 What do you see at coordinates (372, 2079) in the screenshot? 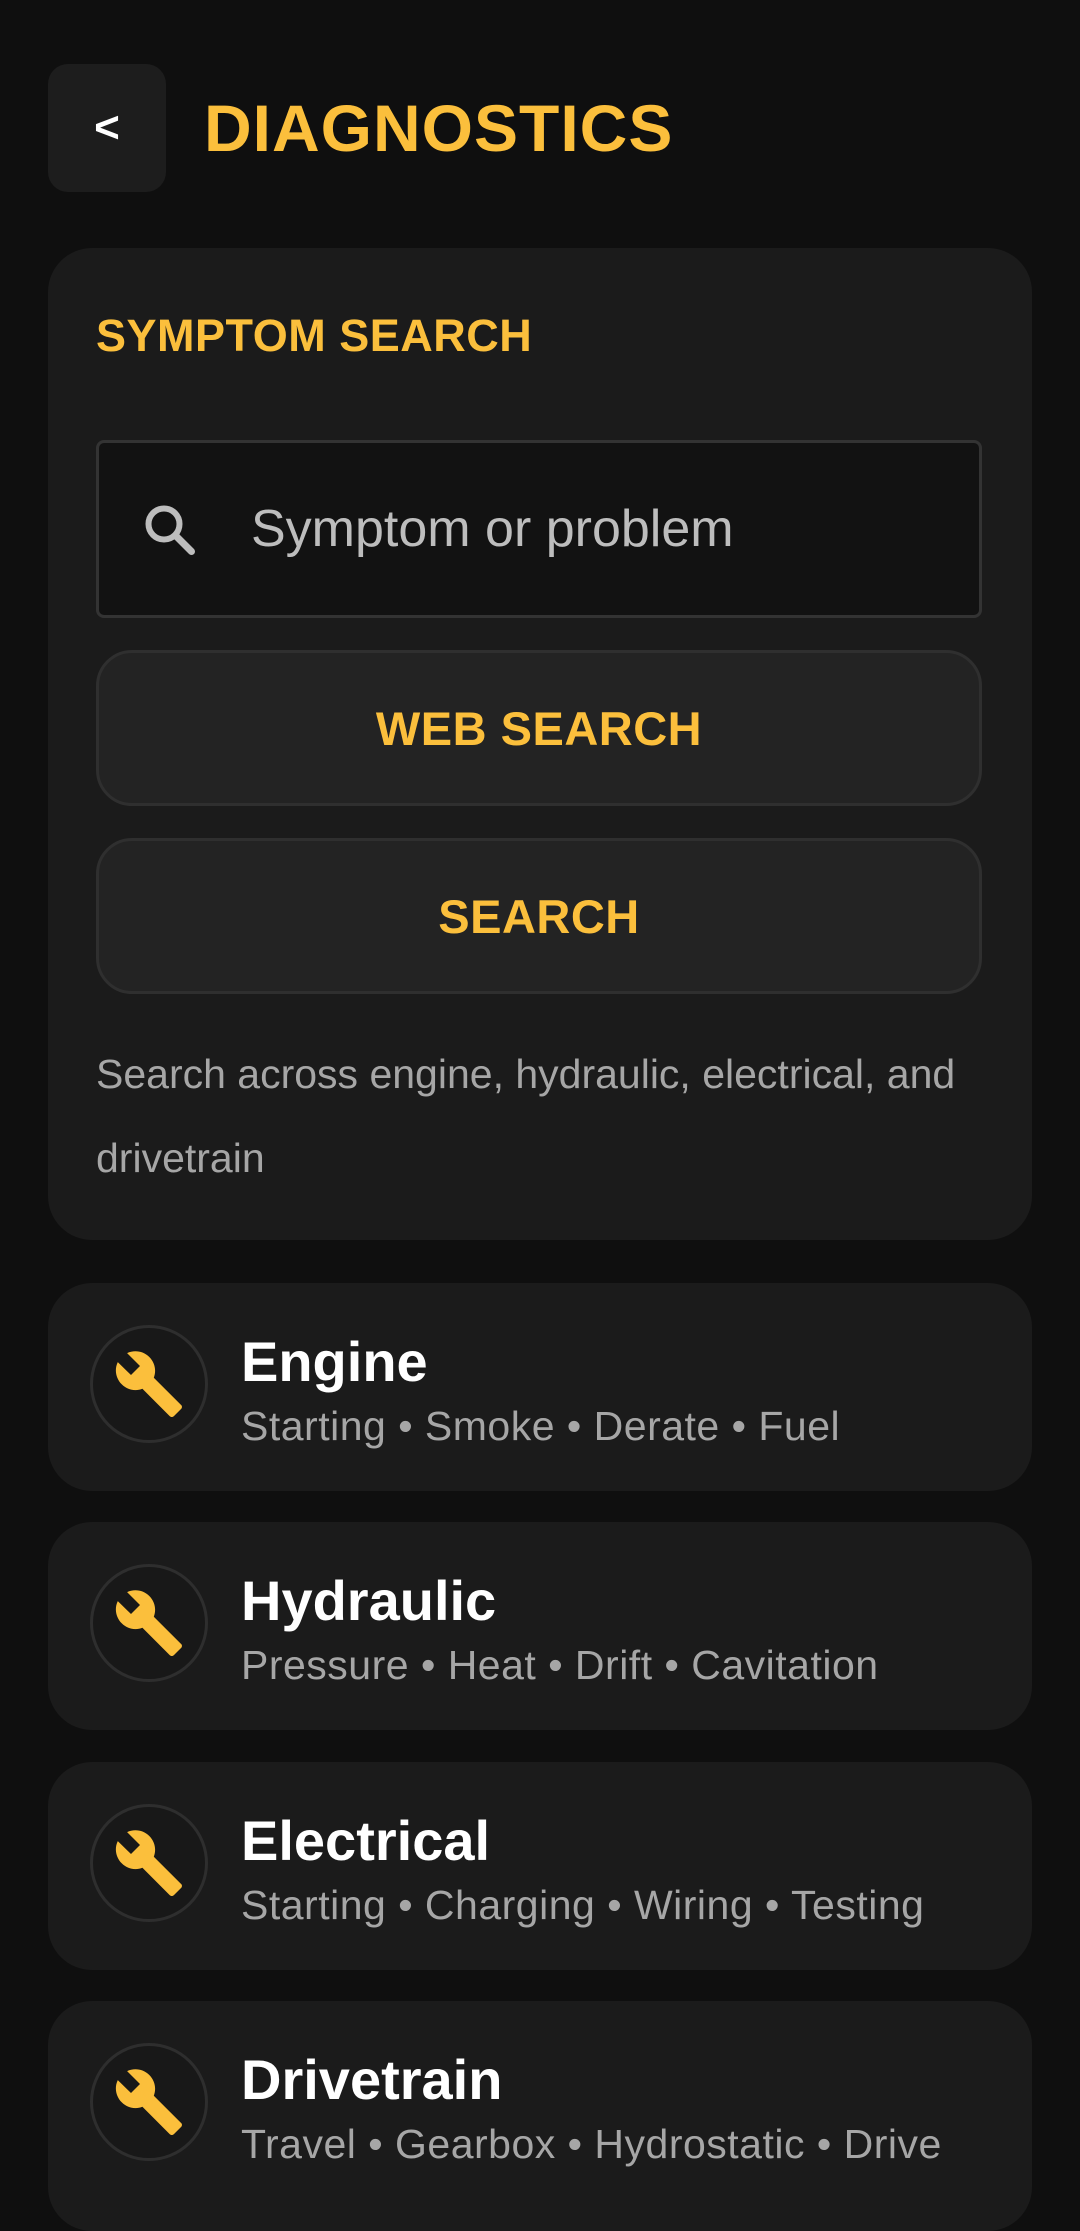
I see `category-title: Drivetrain` at bounding box center [372, 2079].